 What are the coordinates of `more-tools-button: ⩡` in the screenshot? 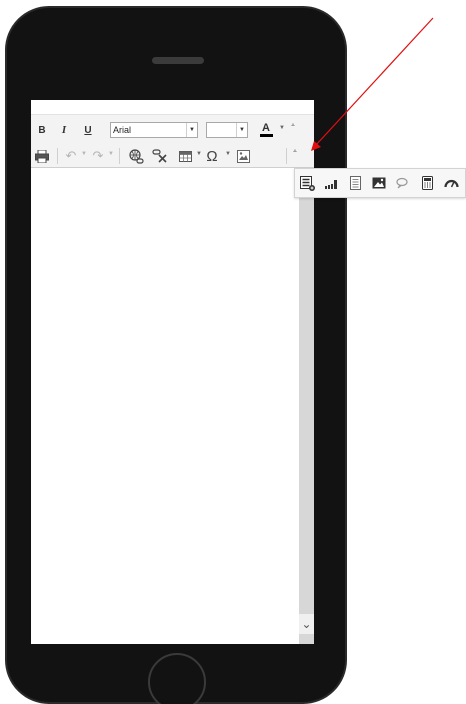 It's located at (295, 152).